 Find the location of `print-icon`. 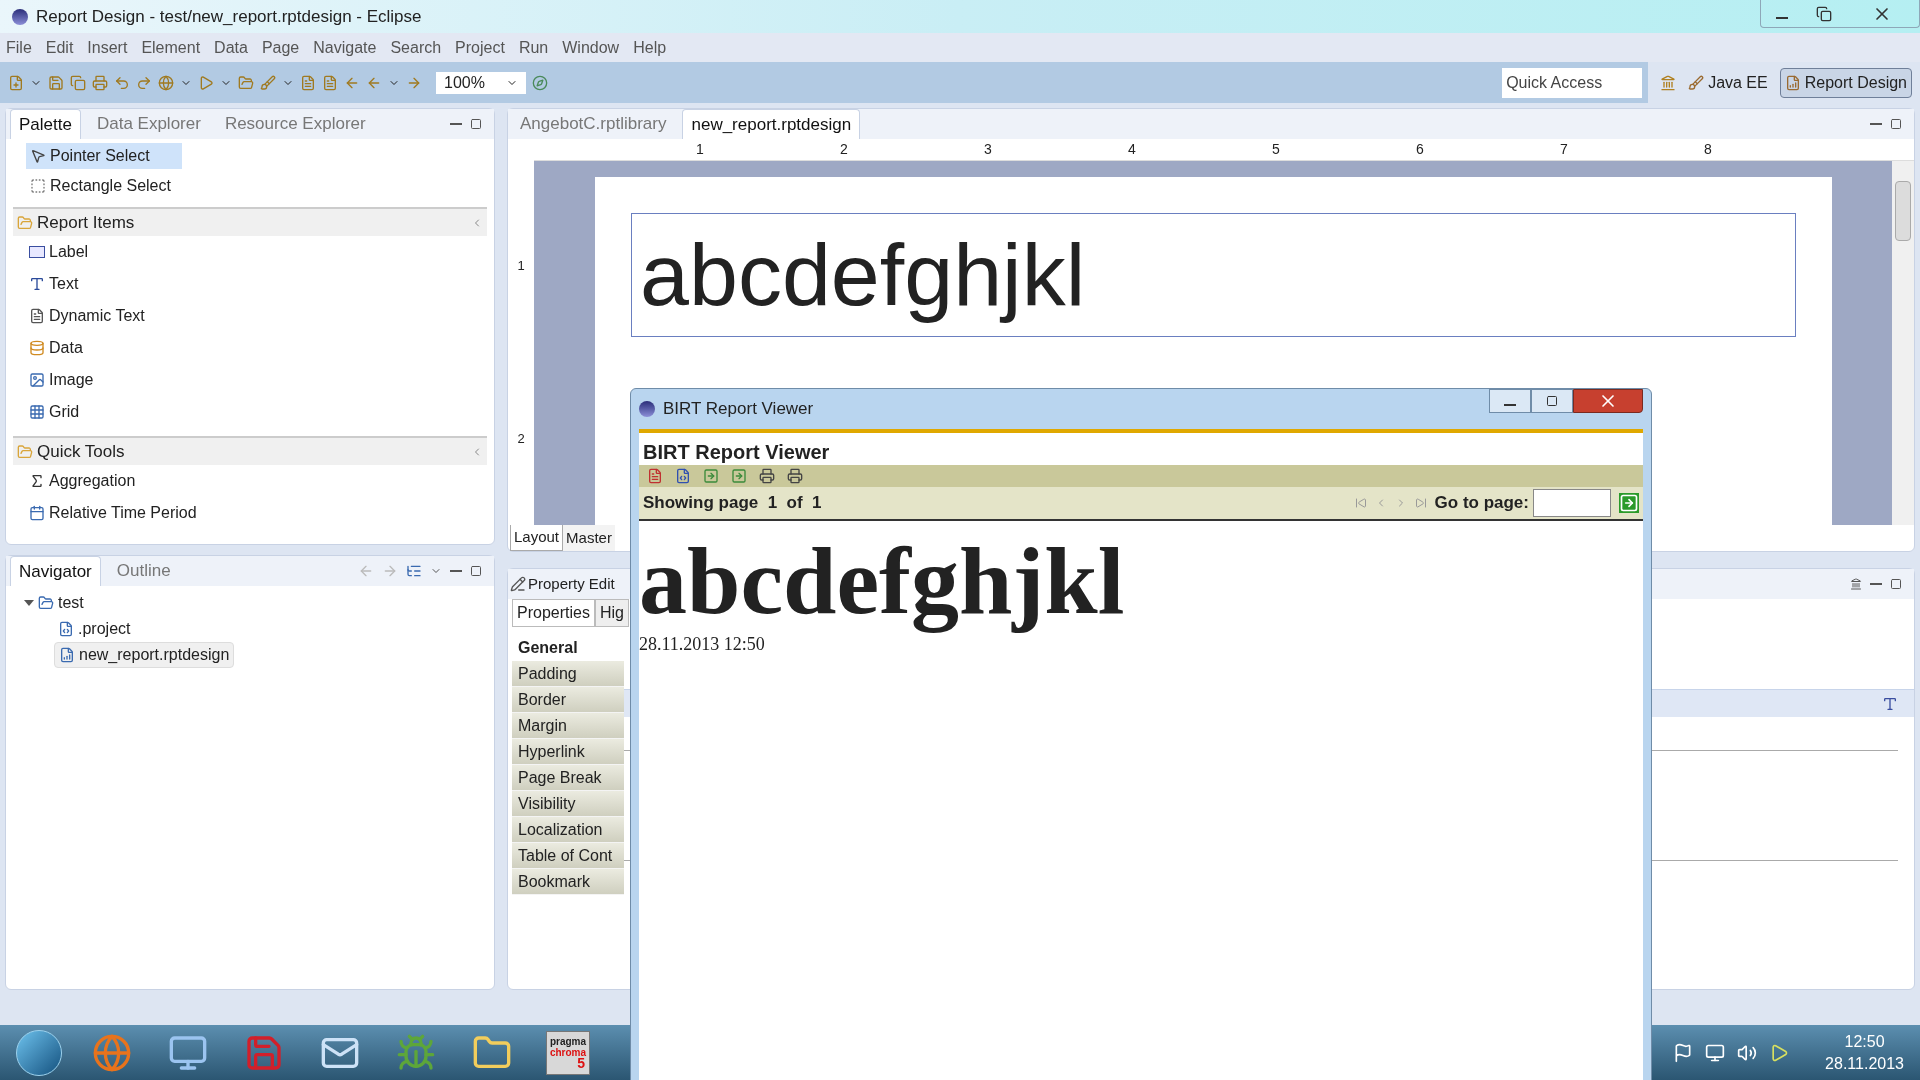

print-icon is located at coordinates (767, 476).